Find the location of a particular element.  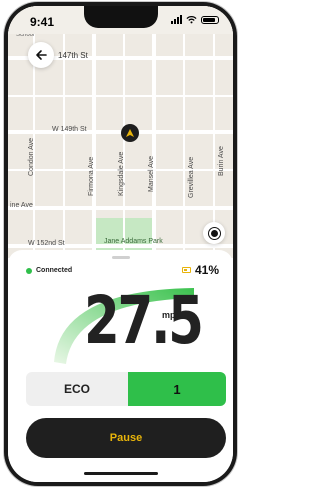

status-bar: 9:41 is located at coordinates (120, 20).